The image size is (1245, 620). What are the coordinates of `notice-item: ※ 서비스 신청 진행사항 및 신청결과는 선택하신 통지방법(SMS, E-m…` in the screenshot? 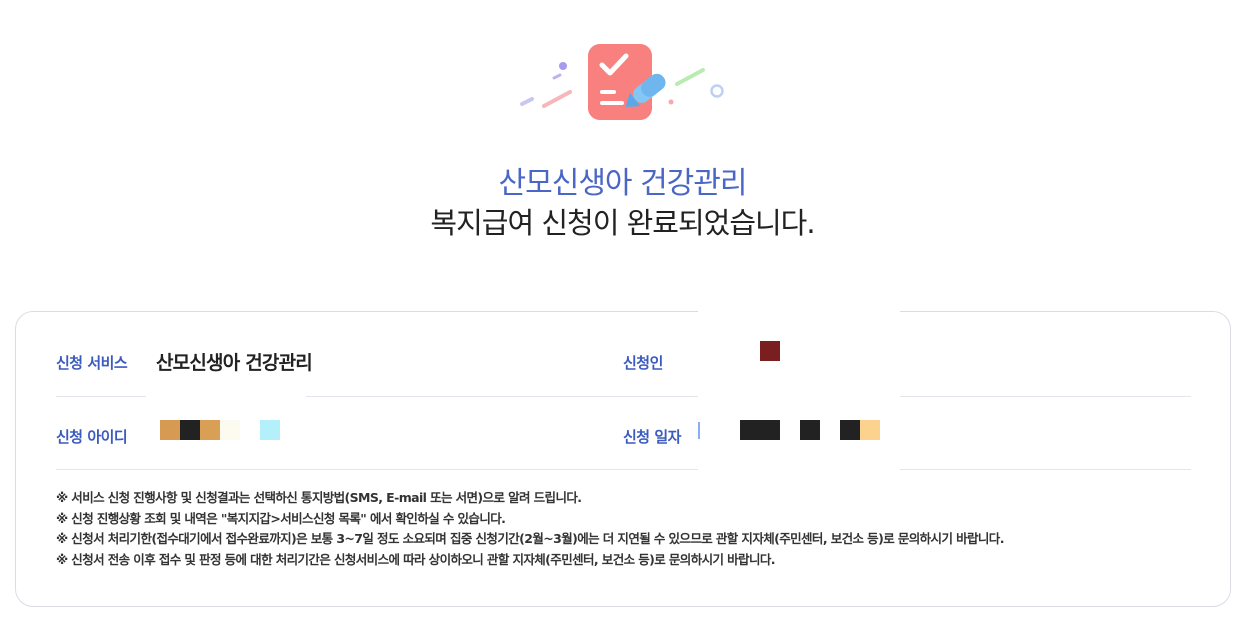 It's located at (319, 497).